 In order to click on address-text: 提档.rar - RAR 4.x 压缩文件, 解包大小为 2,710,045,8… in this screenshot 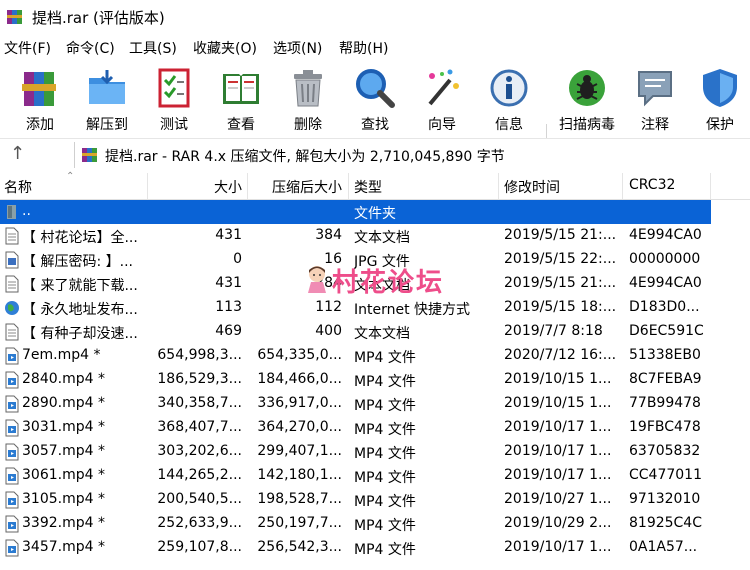, I will do `click(305, 157)`.